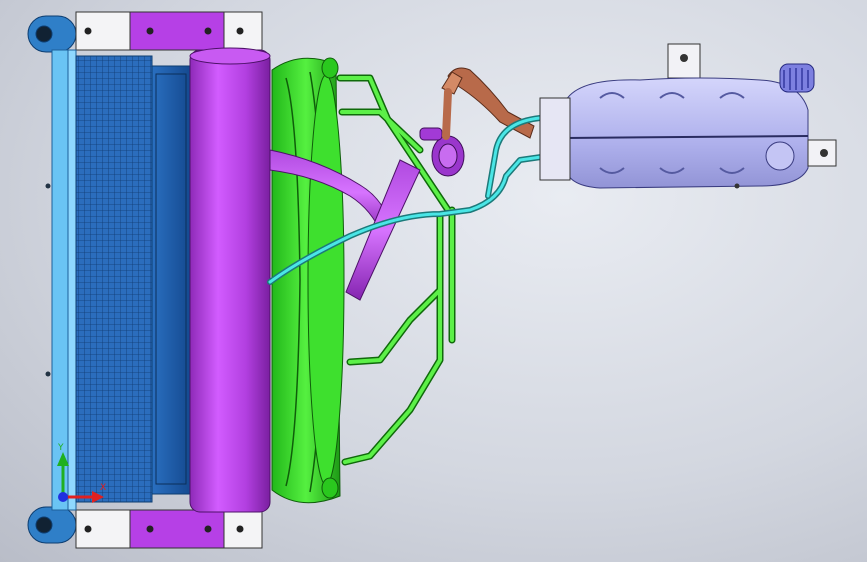  Describe the element at coordinates (169, 529) in the screenshot. I see `bracket-bottom` at that location.